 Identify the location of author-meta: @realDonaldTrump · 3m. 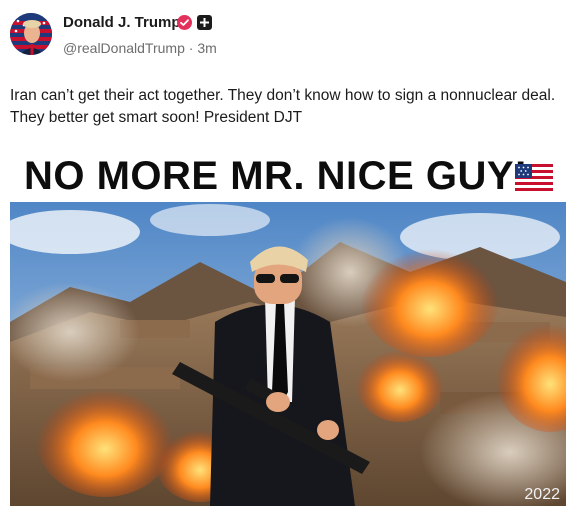
(140, 48).